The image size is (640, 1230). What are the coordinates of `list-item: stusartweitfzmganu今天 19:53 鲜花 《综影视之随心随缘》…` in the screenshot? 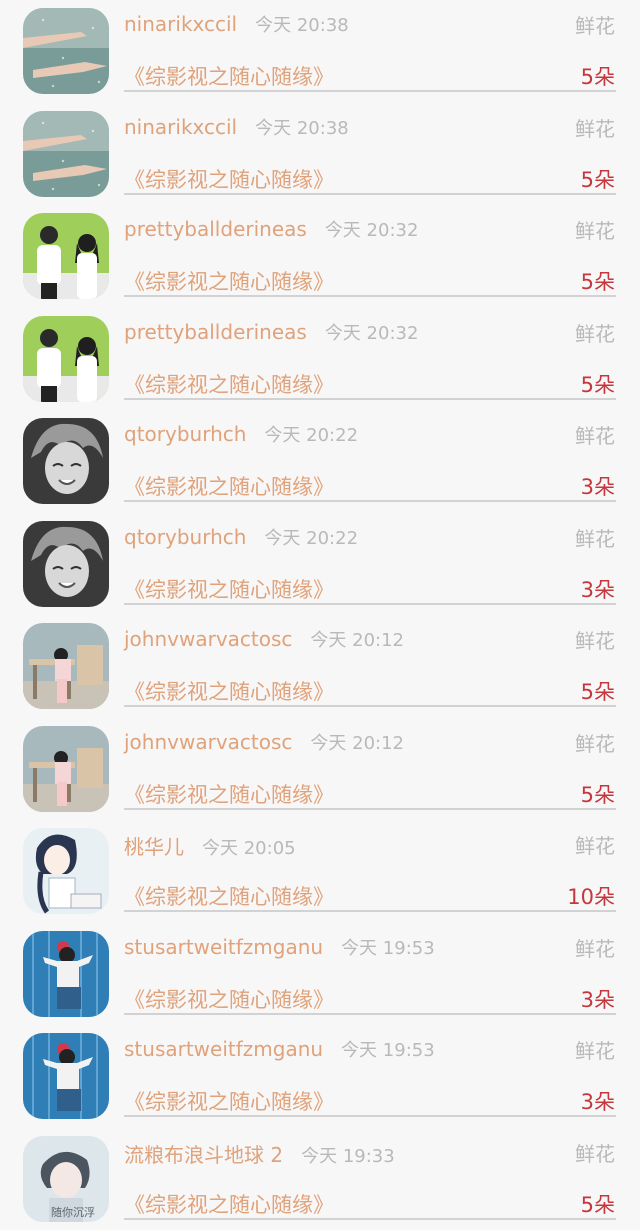 It's located at (320, 974).